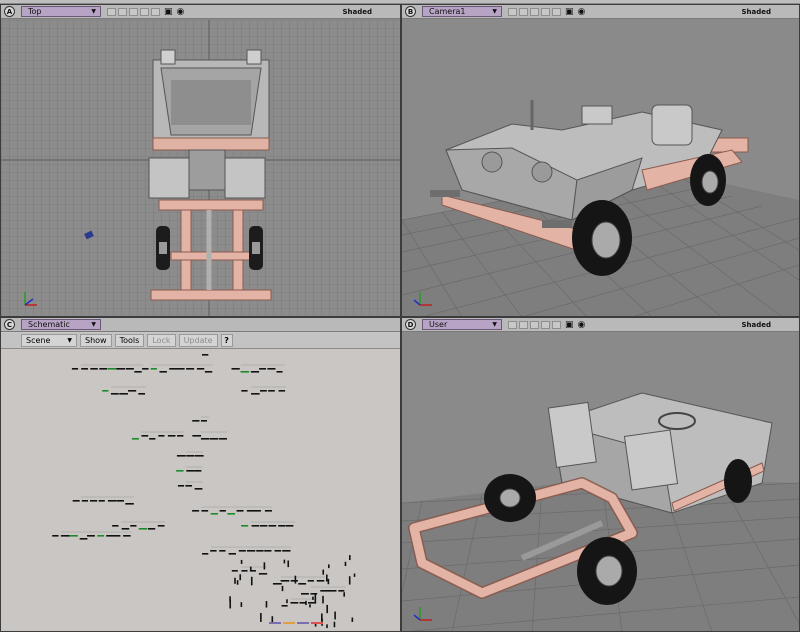  I want to click on chevron-down-icon: ▼, so click(69, 340).